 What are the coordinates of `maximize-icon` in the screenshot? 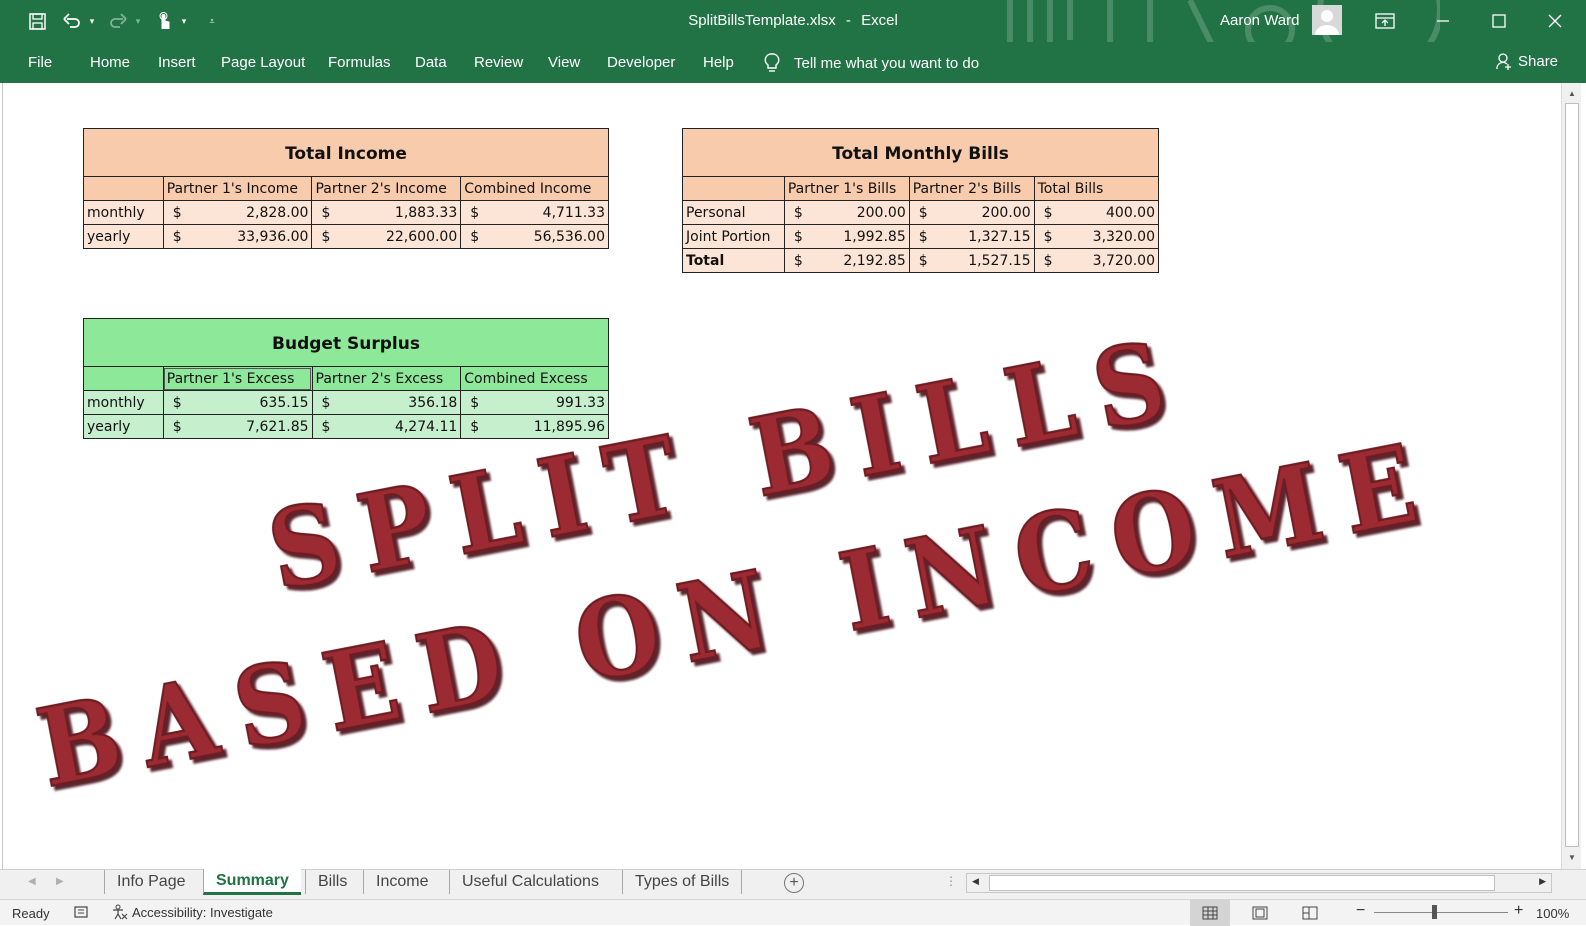 It's located at (1499, 21).